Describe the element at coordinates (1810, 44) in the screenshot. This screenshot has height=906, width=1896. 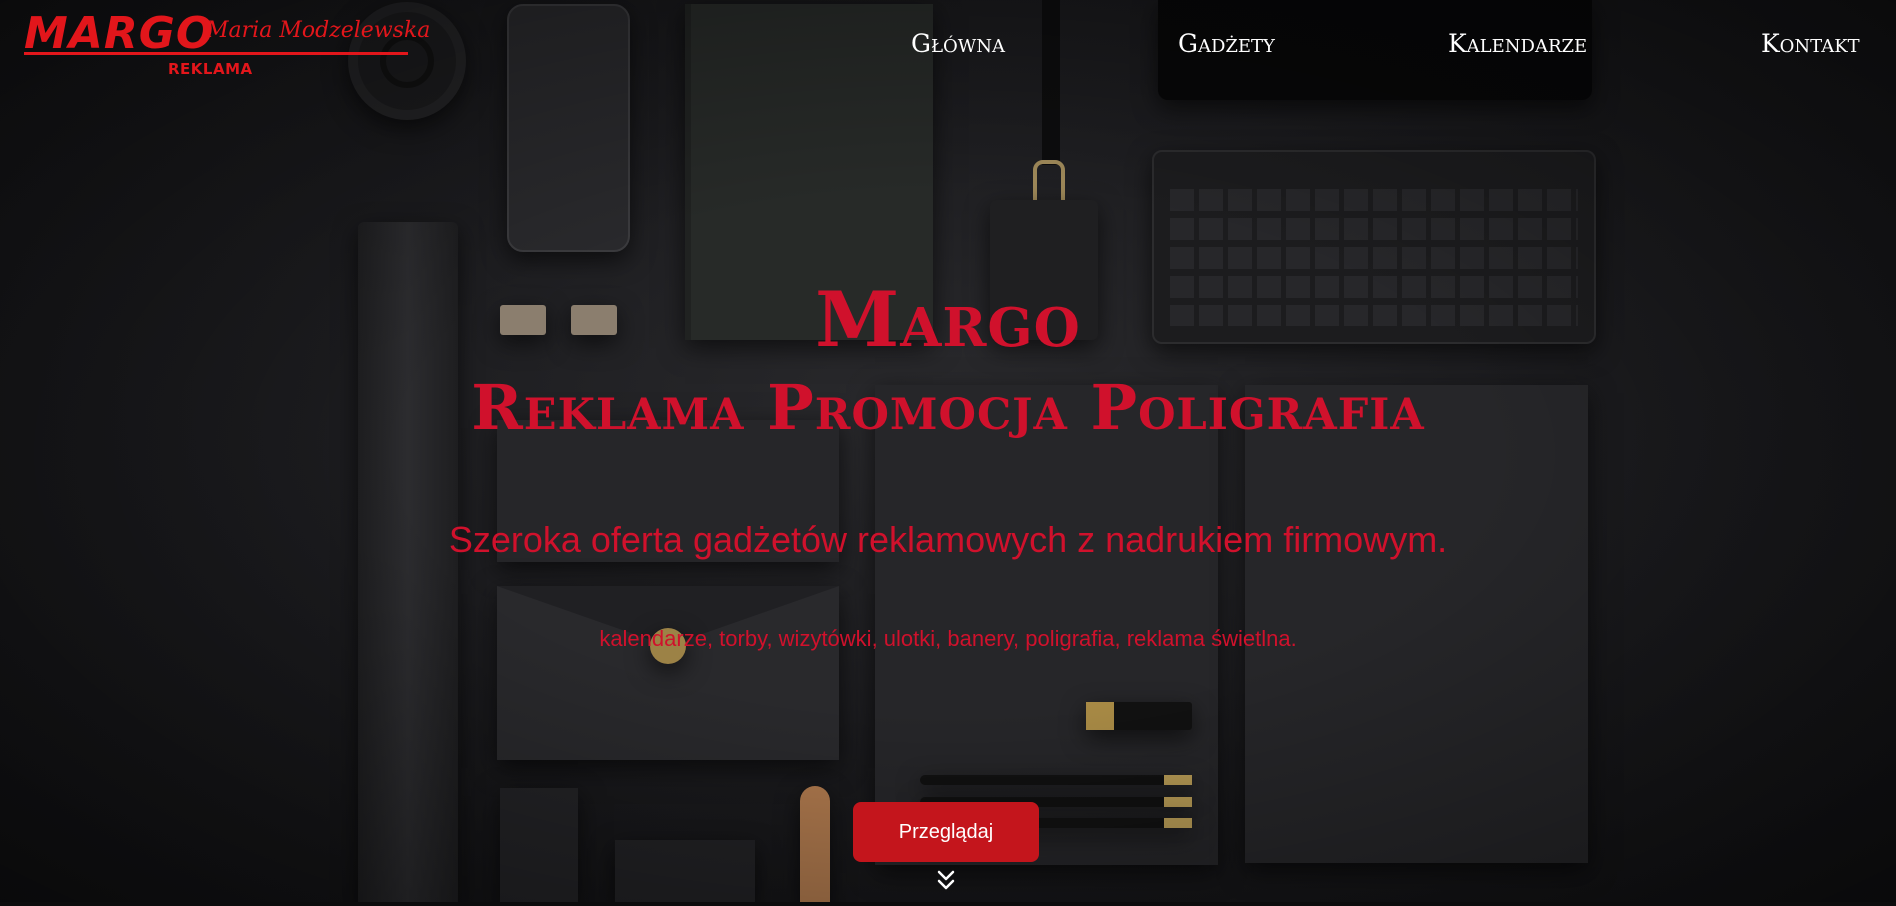
I see `nav-item-kontakt: Kontakt` at that location.